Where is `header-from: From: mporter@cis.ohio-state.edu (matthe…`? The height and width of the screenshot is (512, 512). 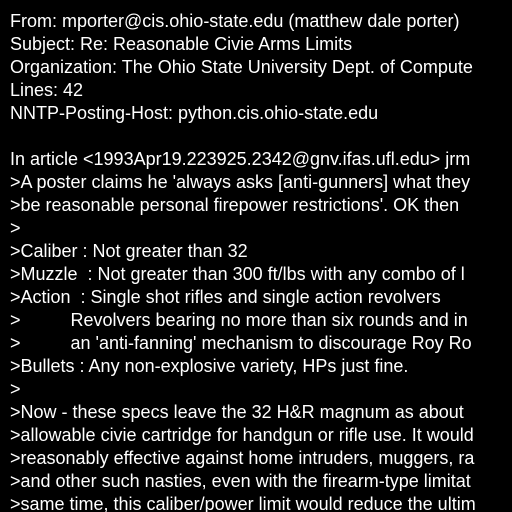
header-from: From: mporter@cis.ohio-state.edu (matthe… is located at coordinates (235, 21).